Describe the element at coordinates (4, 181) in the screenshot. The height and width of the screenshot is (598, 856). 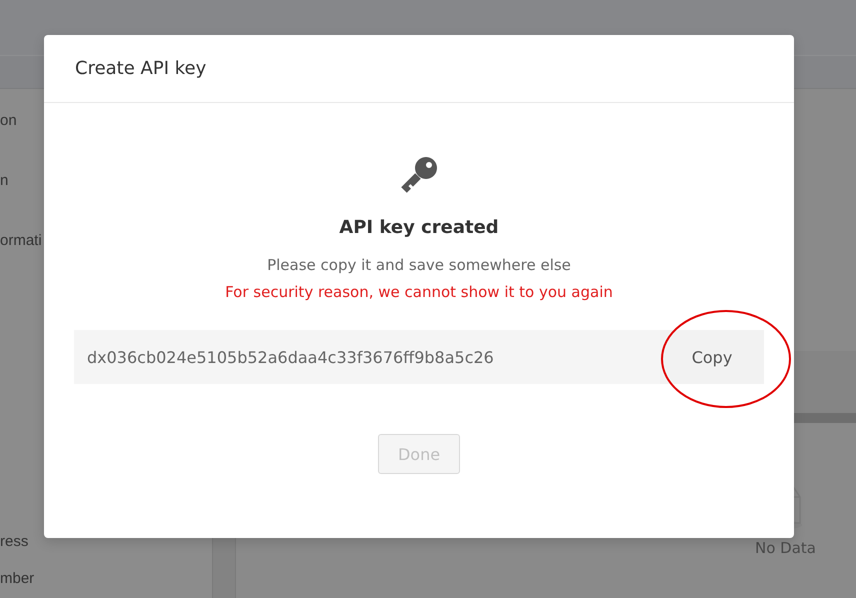
I see `sidebar-item: n` at that location.